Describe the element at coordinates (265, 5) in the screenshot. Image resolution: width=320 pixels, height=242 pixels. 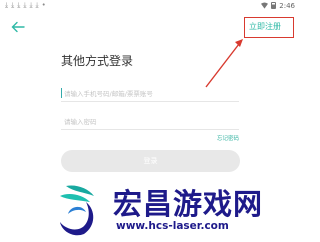
I see `wifi-icon` at that location.